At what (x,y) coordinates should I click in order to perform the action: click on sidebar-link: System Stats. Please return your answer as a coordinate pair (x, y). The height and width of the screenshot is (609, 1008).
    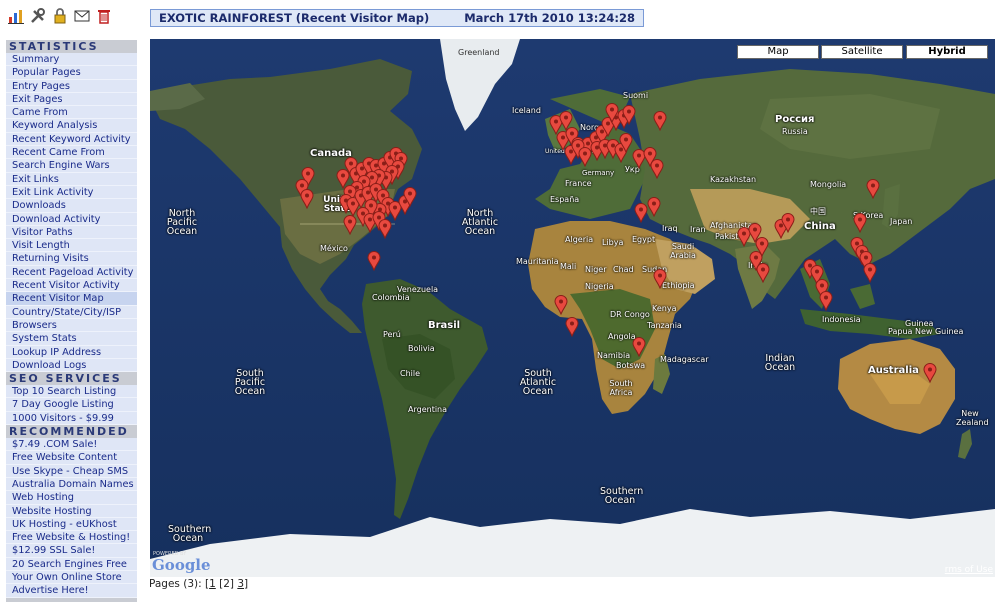
    Looking at the image, I should click on (71, 339).